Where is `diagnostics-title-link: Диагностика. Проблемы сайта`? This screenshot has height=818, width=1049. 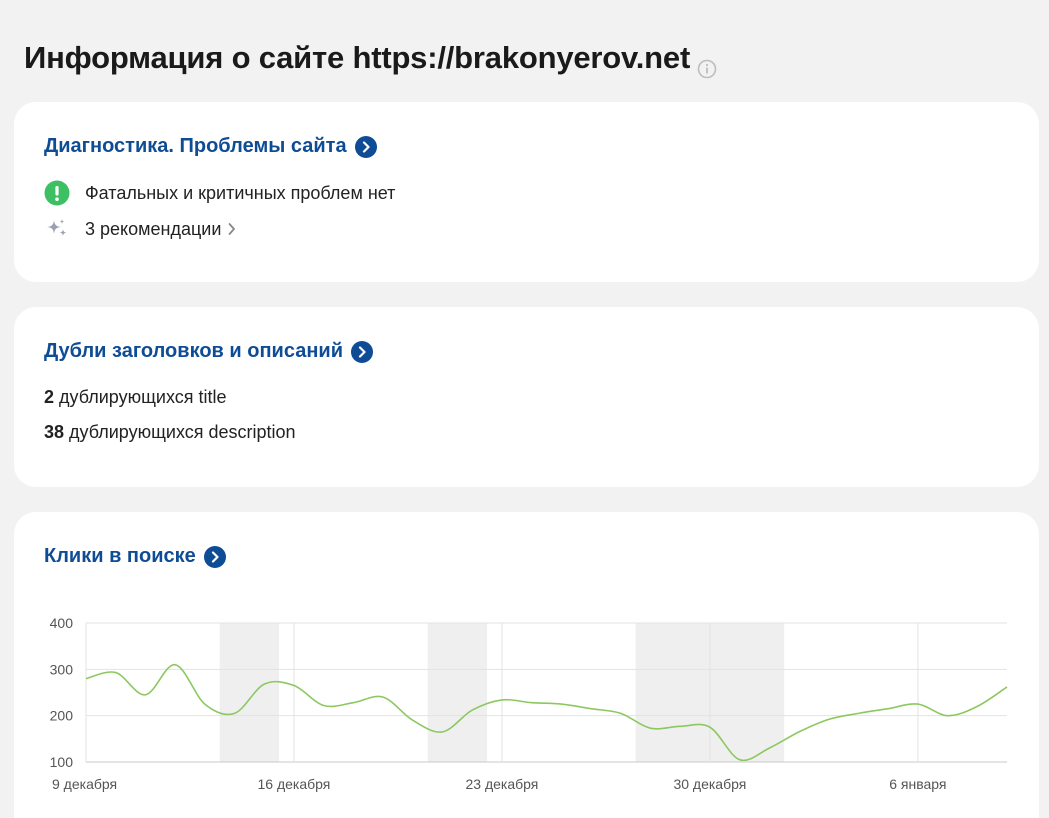
diagnostics-title-link: Диагностика. Проблемы сайта is located at coordinates (210, 146).